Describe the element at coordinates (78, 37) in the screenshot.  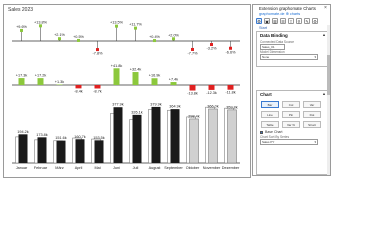
I see `var1-label: +0.5%` at that location.